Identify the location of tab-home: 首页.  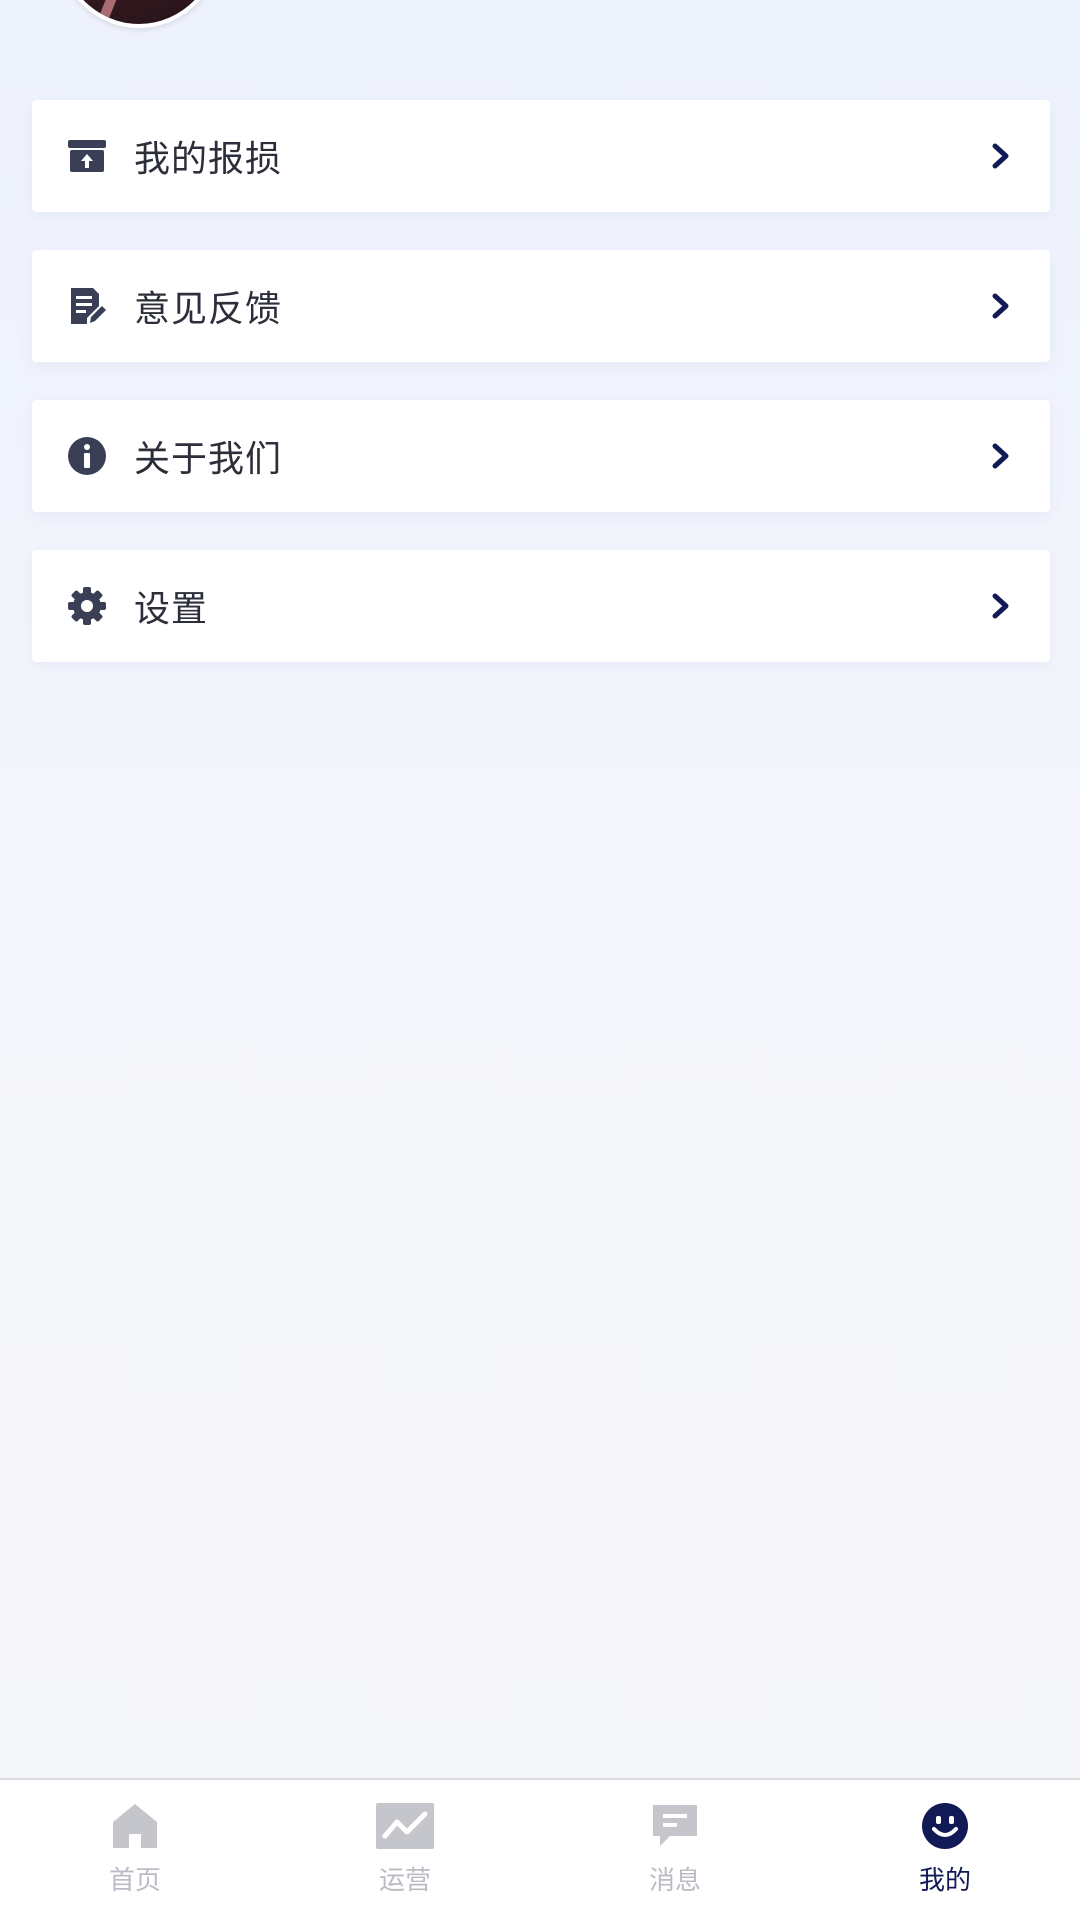
(135, 1850).